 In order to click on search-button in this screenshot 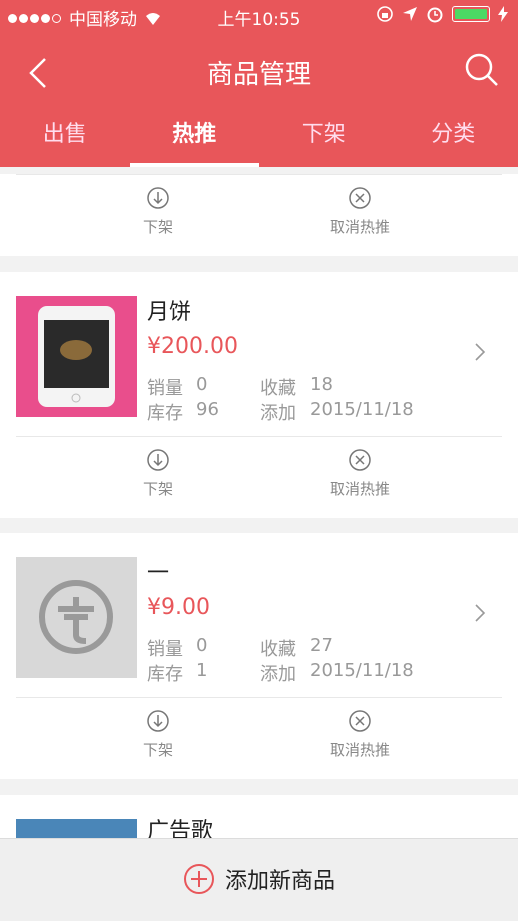, I will do `click(482, 72)`.